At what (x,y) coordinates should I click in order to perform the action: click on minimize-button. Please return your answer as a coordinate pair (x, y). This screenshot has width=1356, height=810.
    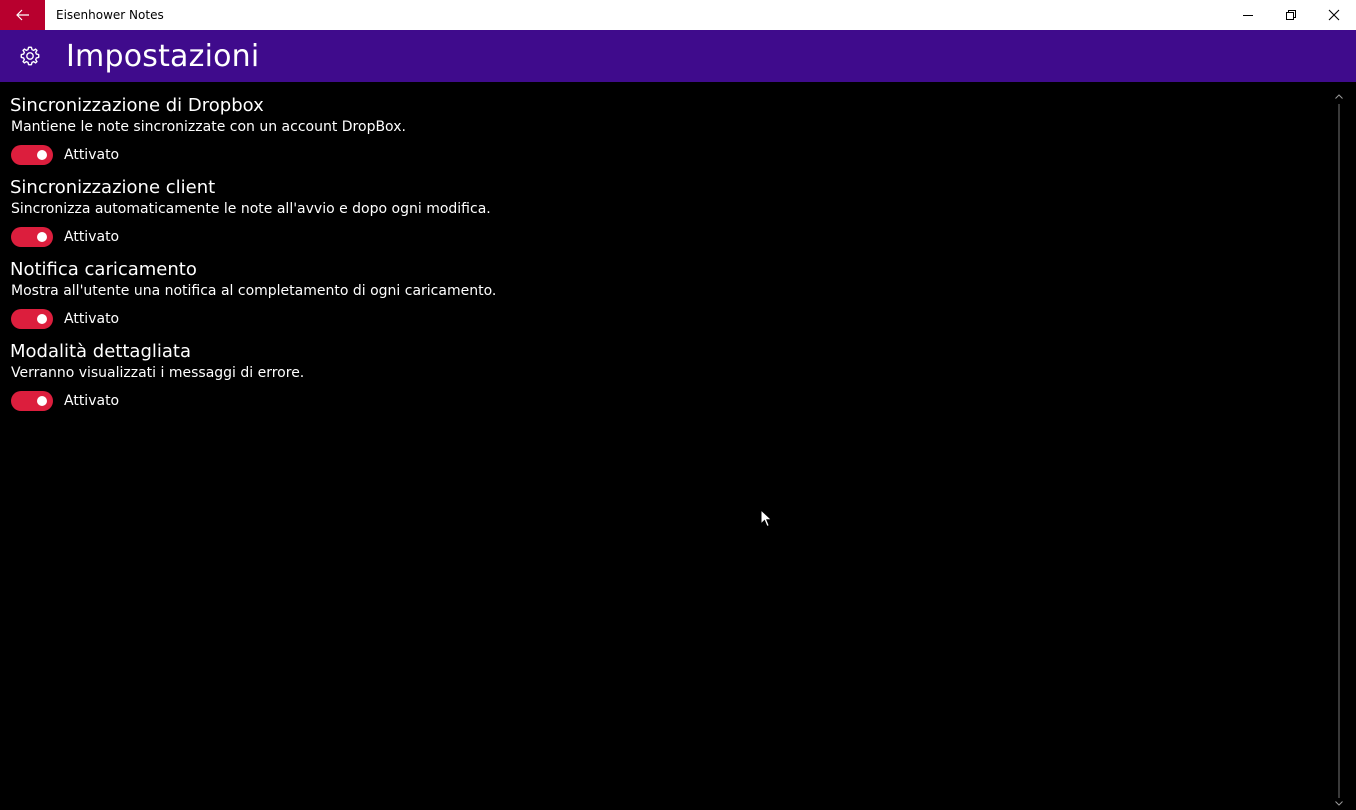
    Looking at the image, I should click on (1248, 15).